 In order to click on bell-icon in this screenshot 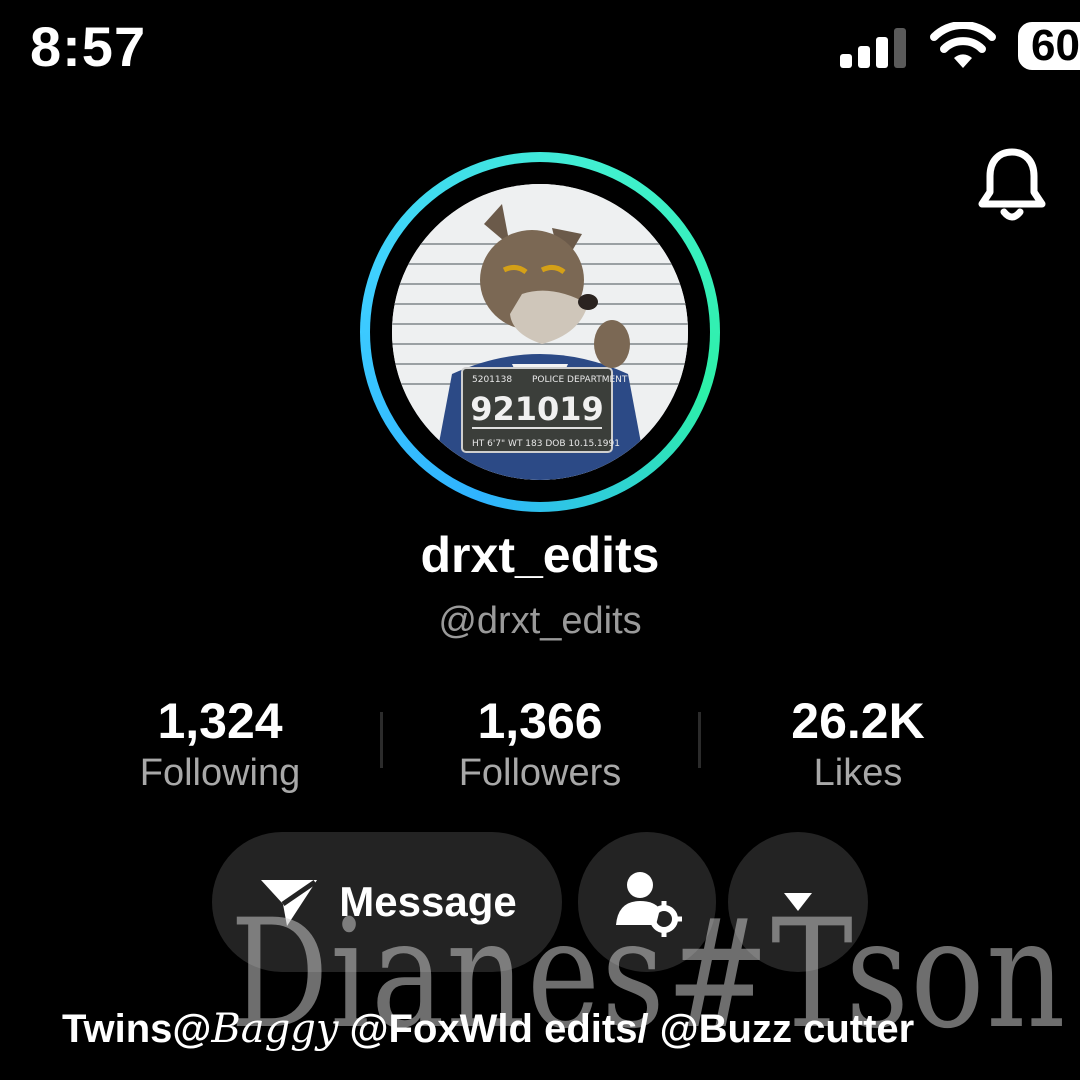, I will do `click(1012, 185)`.